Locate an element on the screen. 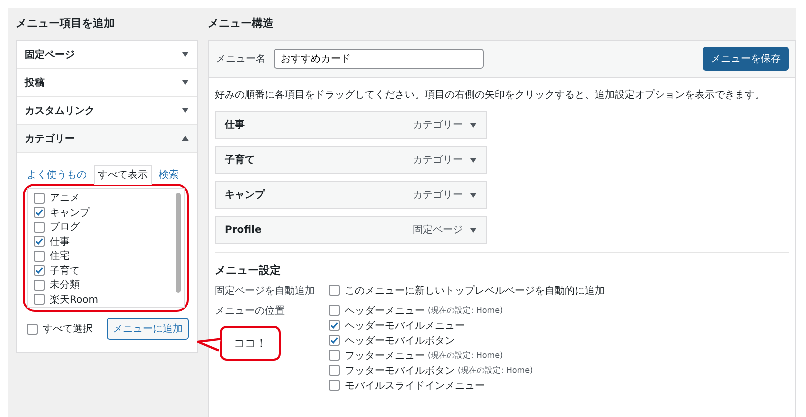  setting-label: 固定ページを自動追加 is located at coordinates (265, 291).